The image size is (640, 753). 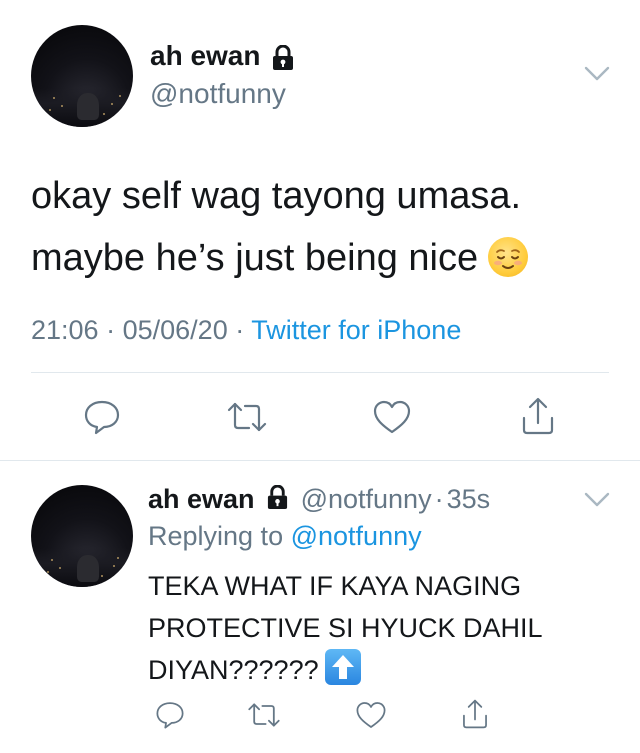 What do you see at coordinates (335, 586) in the screenshot?
I see `reply-text-line-1: TEKA WHAT IF KAYA NAGING` at bounding box center [335, 586].